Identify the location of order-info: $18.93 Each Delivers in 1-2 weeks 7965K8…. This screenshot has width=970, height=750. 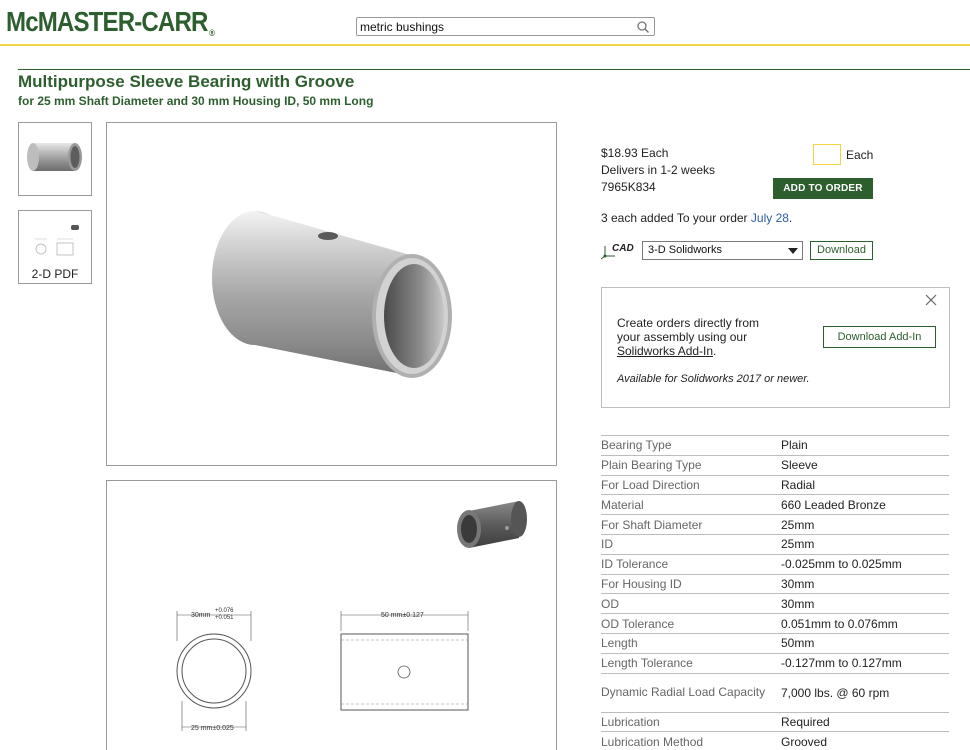
(658, 170).